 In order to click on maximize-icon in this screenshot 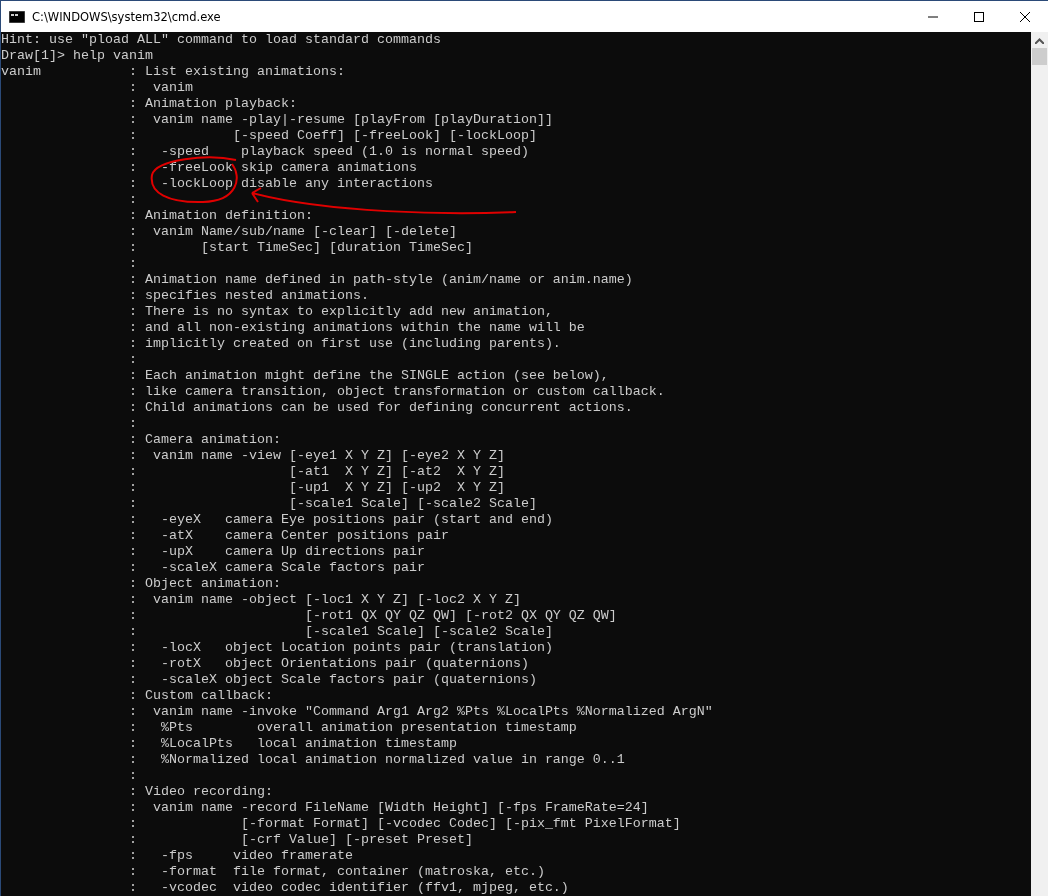, I will do `click(979, 16)`.